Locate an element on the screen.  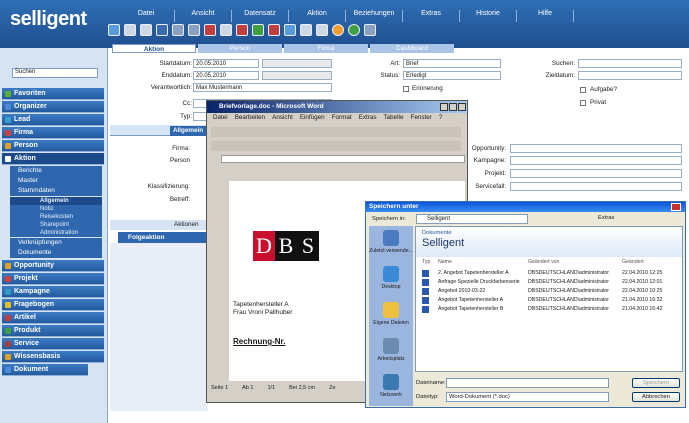
servicefall-field is located at coordinates (596, 186).